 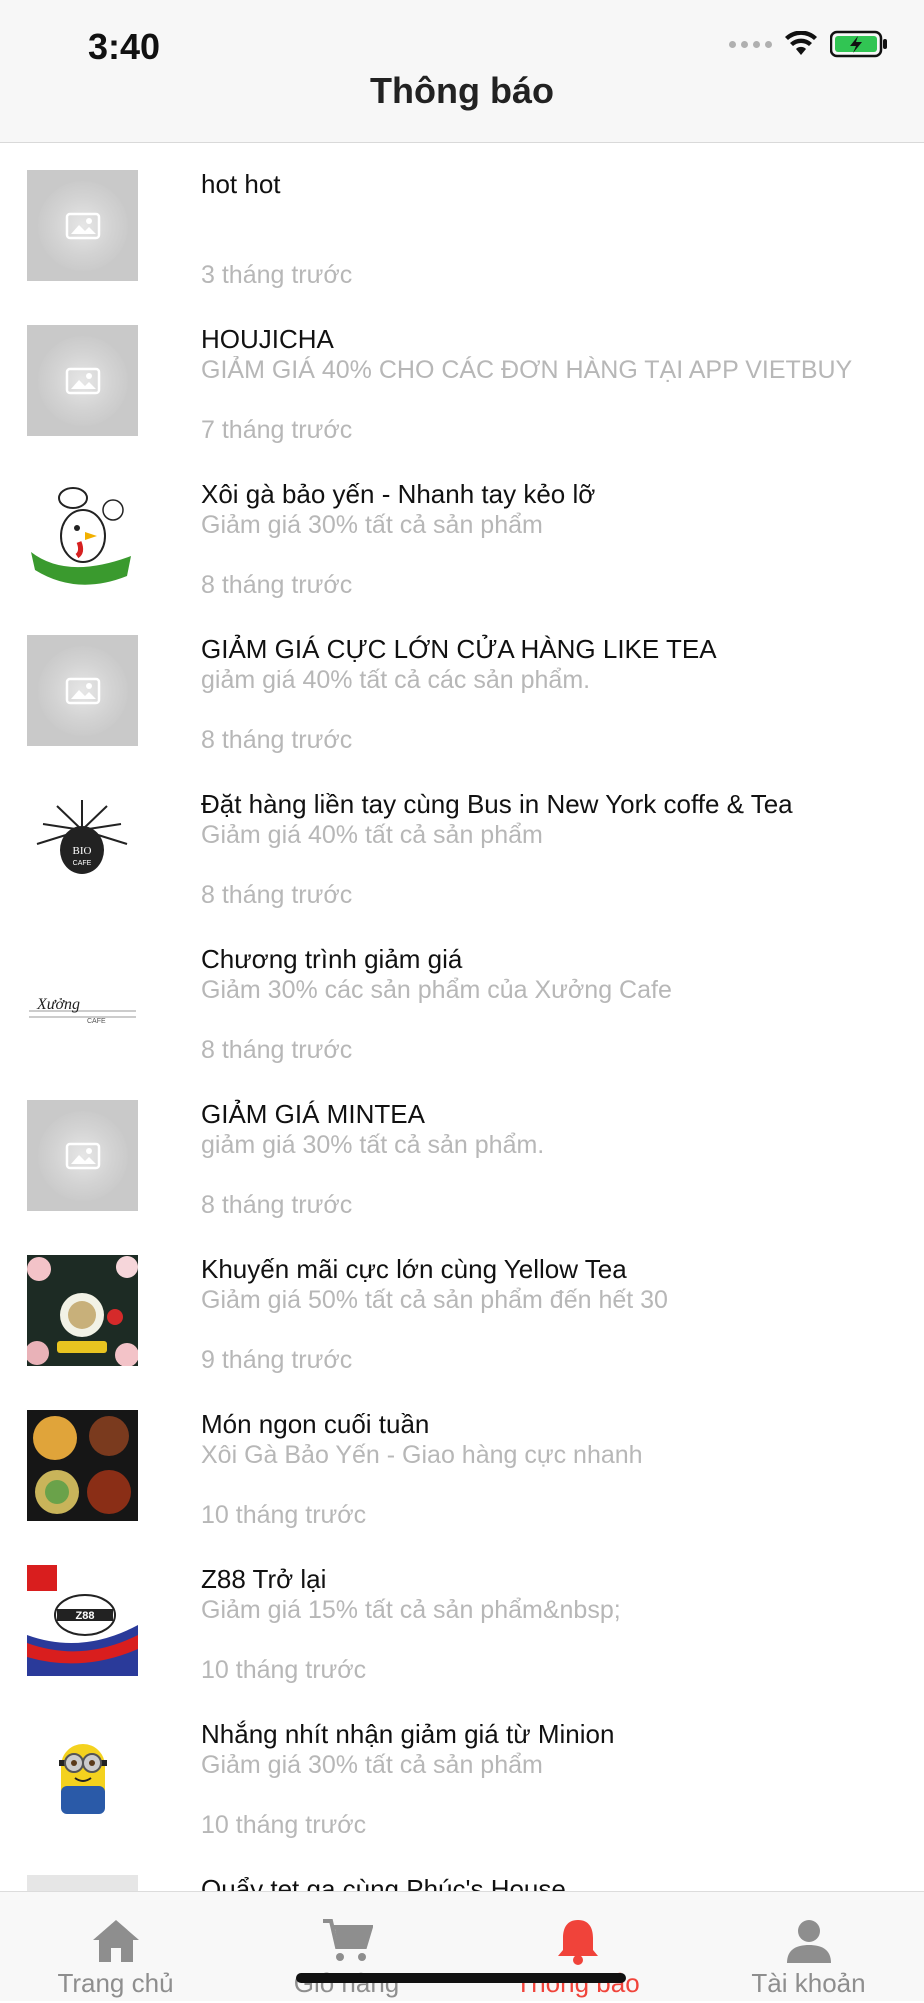 I want to click on yellow-tea-banner-icon, so click(x=82, y=1310).